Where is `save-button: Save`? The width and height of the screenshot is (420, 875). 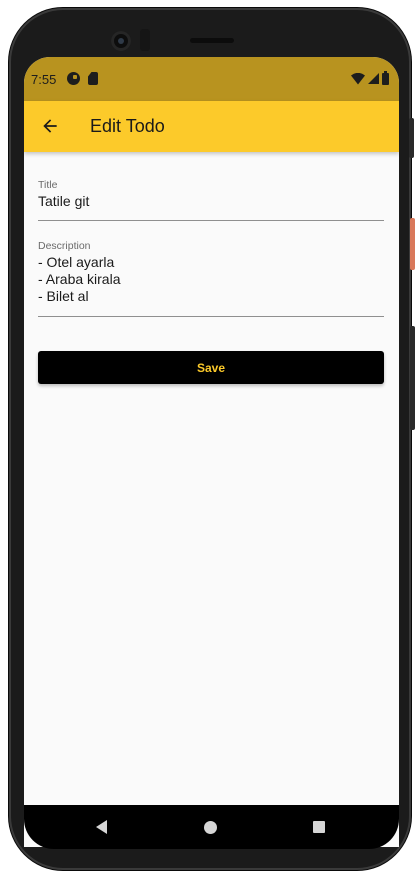
save-button: Save is located at coordinates (211, 367).